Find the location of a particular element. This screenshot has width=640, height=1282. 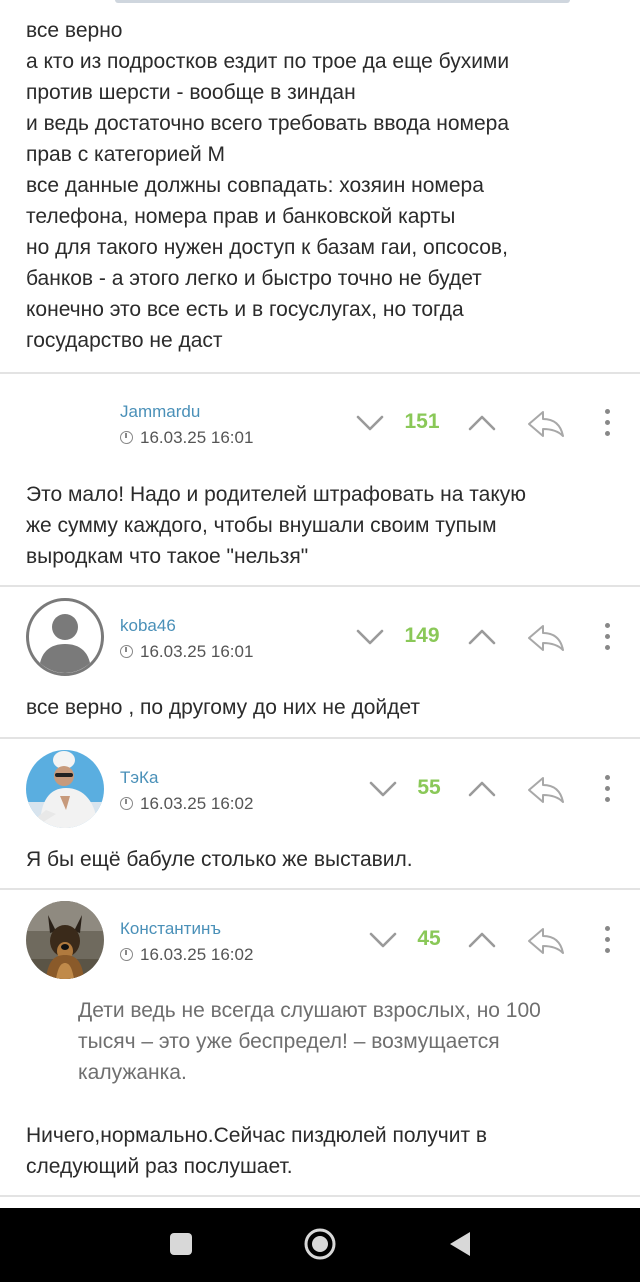

comment-username: Константинъ is located at coordinates (170, 929).